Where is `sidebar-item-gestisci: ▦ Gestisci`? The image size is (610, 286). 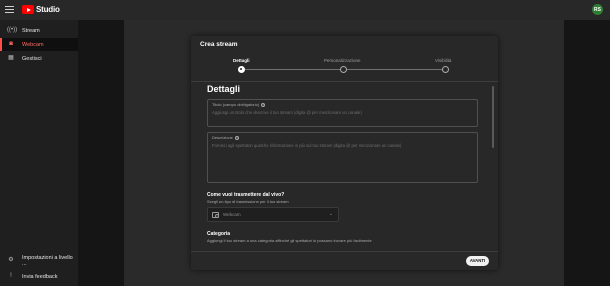
sidebar-item-gestisci: ▦ Gestisci is located at coordinates (39, 58).